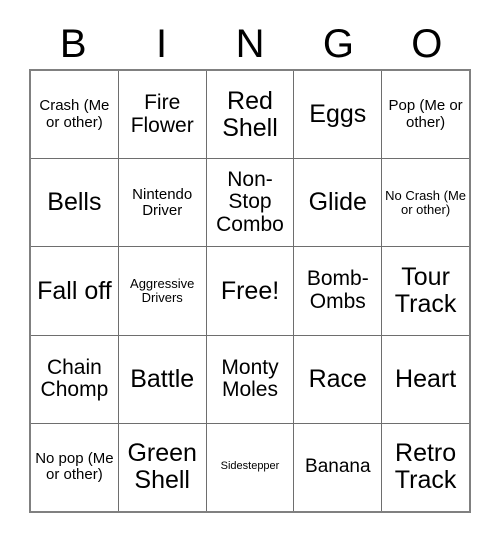 The height and width of the screenshot is (544, 500). I want to click on bingo-cell: No pop (Me or other), so click(74, 467).